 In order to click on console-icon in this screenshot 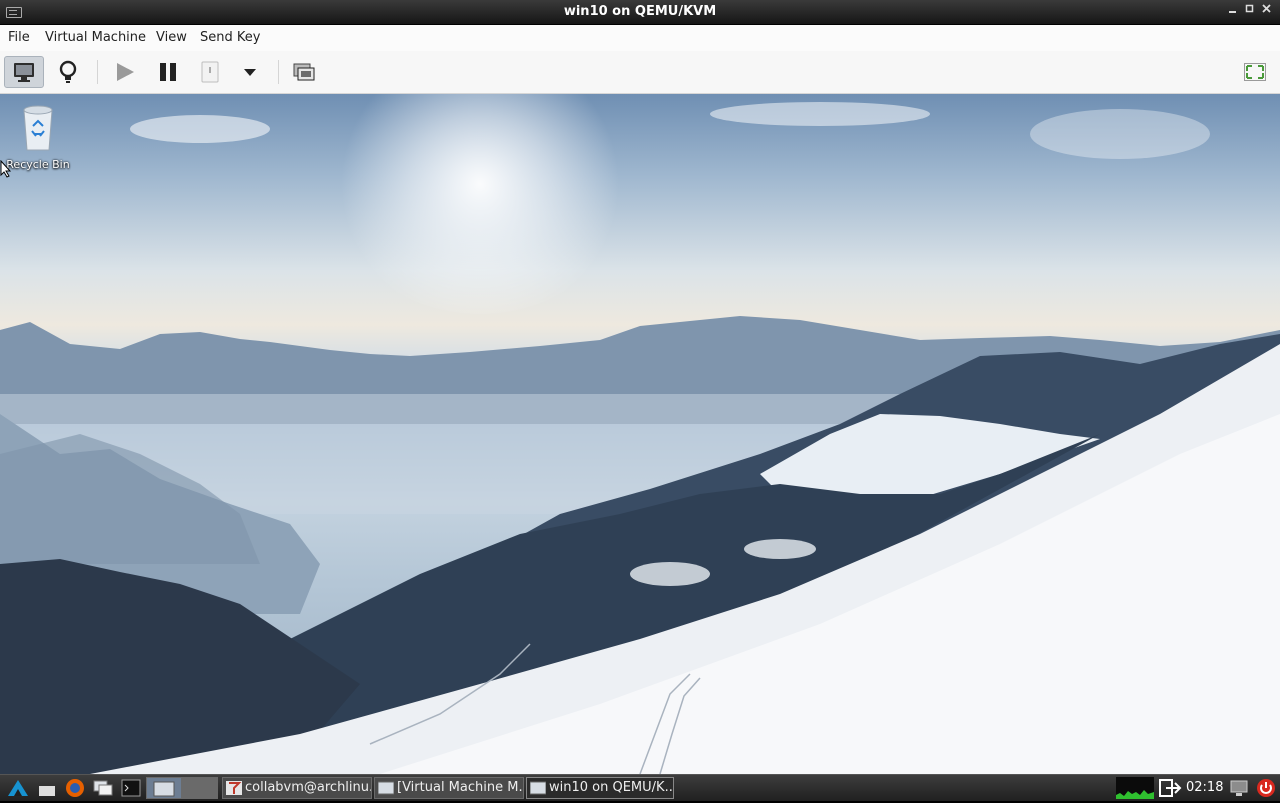, I will do `click(24, 72)`.